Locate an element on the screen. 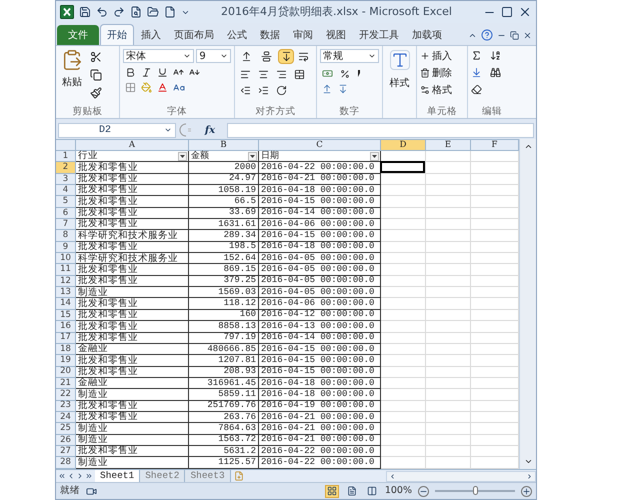 The image size is (626, 500). align-center-icon is located at coordinates (263, 74).